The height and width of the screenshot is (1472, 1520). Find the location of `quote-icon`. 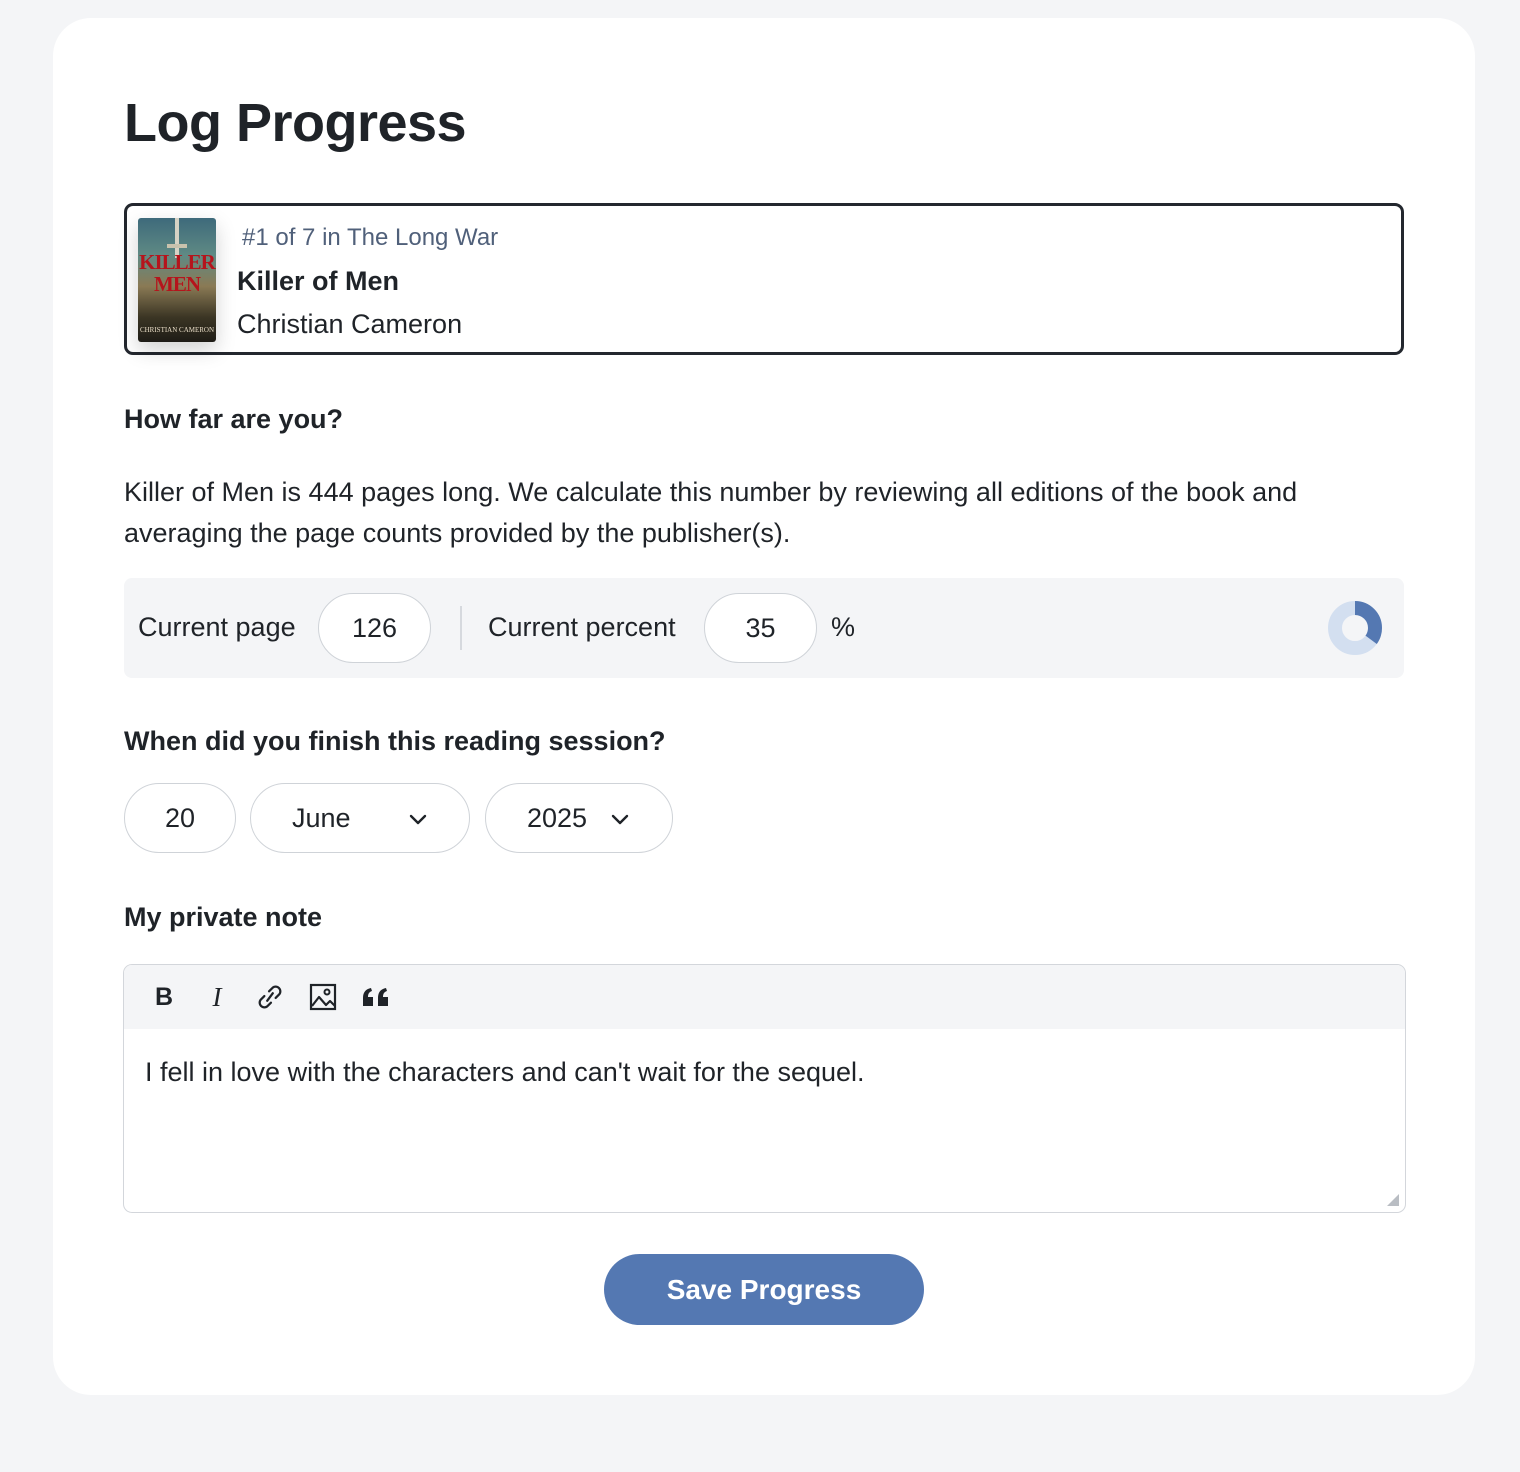

quote-icon is located at coordinates (375, 997).